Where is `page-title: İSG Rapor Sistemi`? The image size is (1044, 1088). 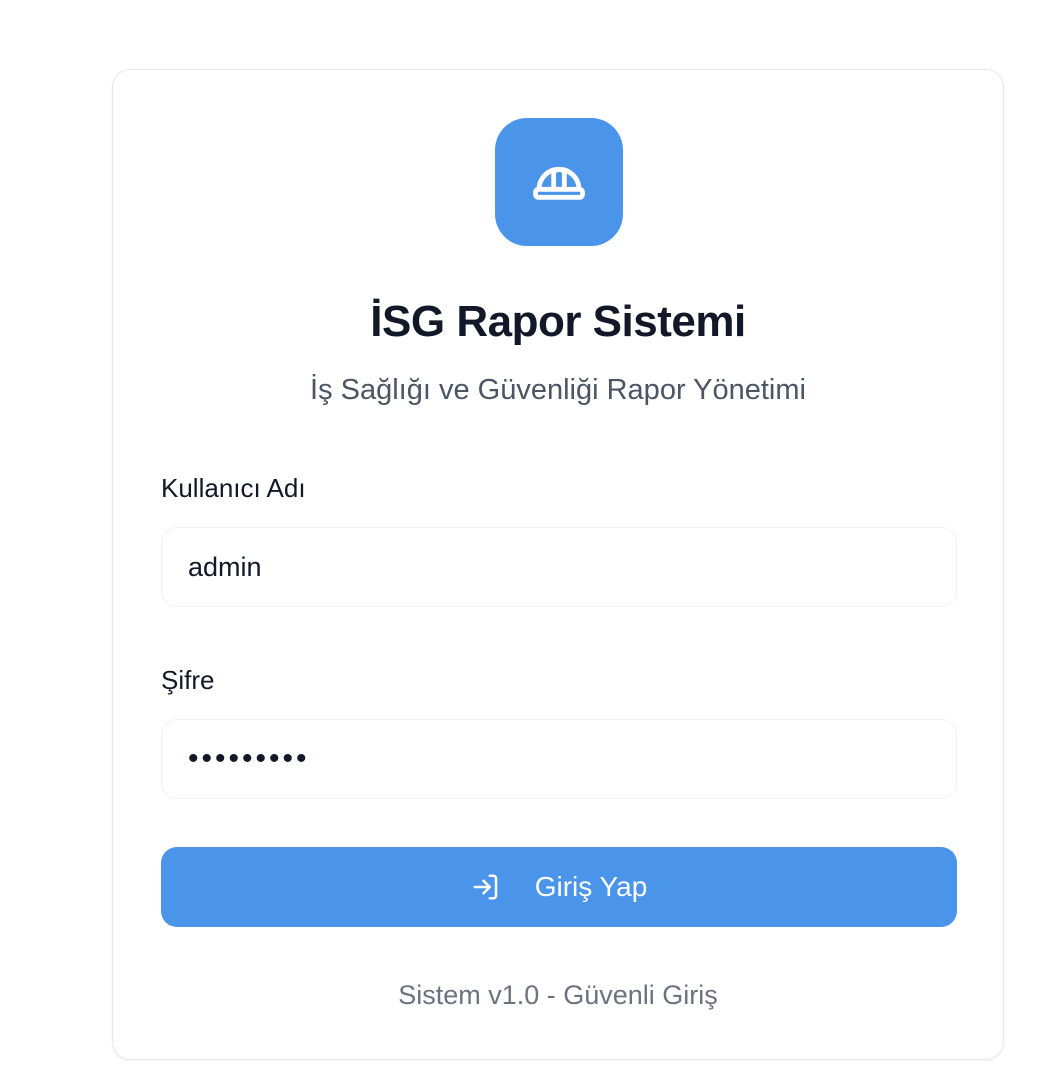 page-title: İSG Rapor Sistemi is located at coordinates (558, 321).